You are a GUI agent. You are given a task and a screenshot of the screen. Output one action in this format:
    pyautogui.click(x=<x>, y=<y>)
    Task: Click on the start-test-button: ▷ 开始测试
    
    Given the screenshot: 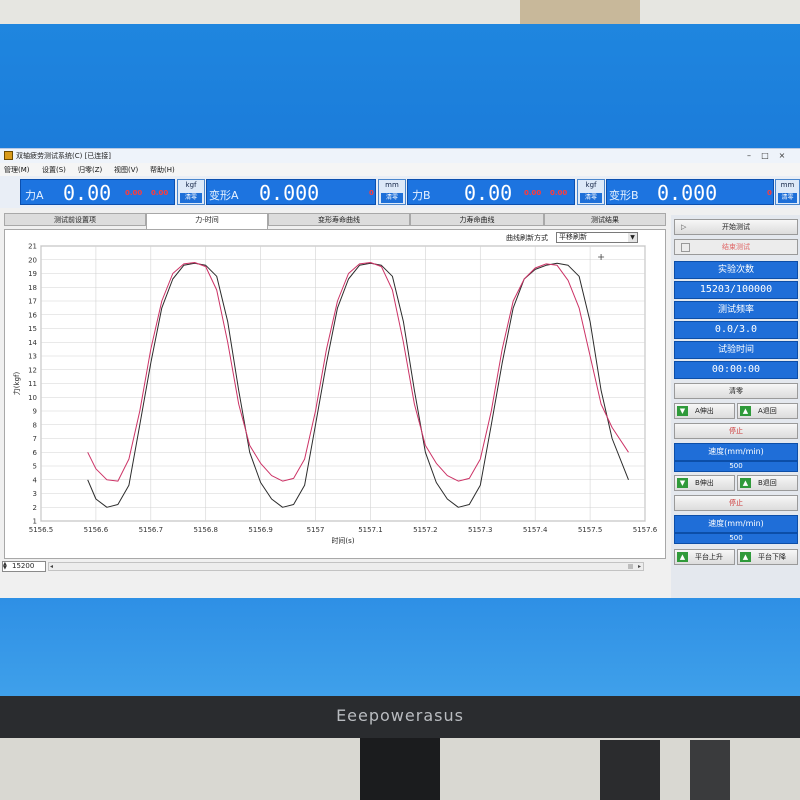 What is the action you would take?
    pyautogui.click(x=736, y=227)
    